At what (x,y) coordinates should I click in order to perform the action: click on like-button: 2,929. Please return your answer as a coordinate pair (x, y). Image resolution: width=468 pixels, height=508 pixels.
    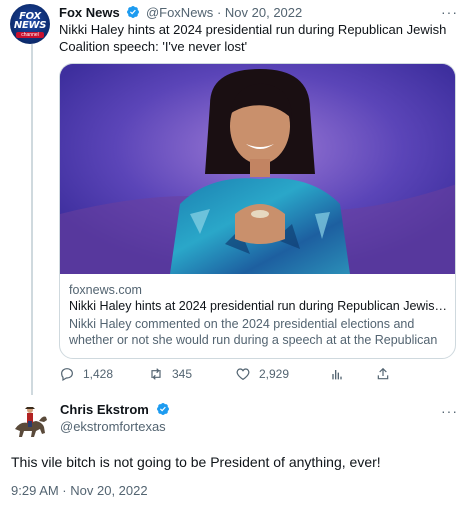
    Looking at the image, I should click on (262, 374).